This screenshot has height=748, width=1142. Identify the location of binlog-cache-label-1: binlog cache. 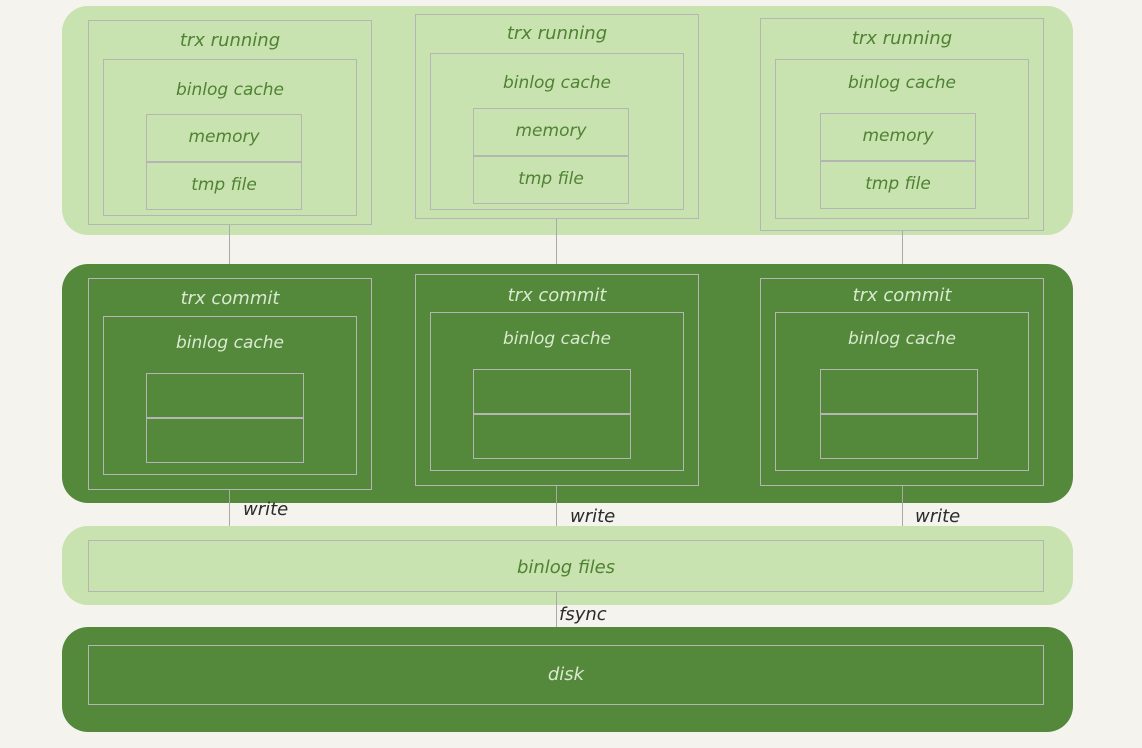
(230, 90).